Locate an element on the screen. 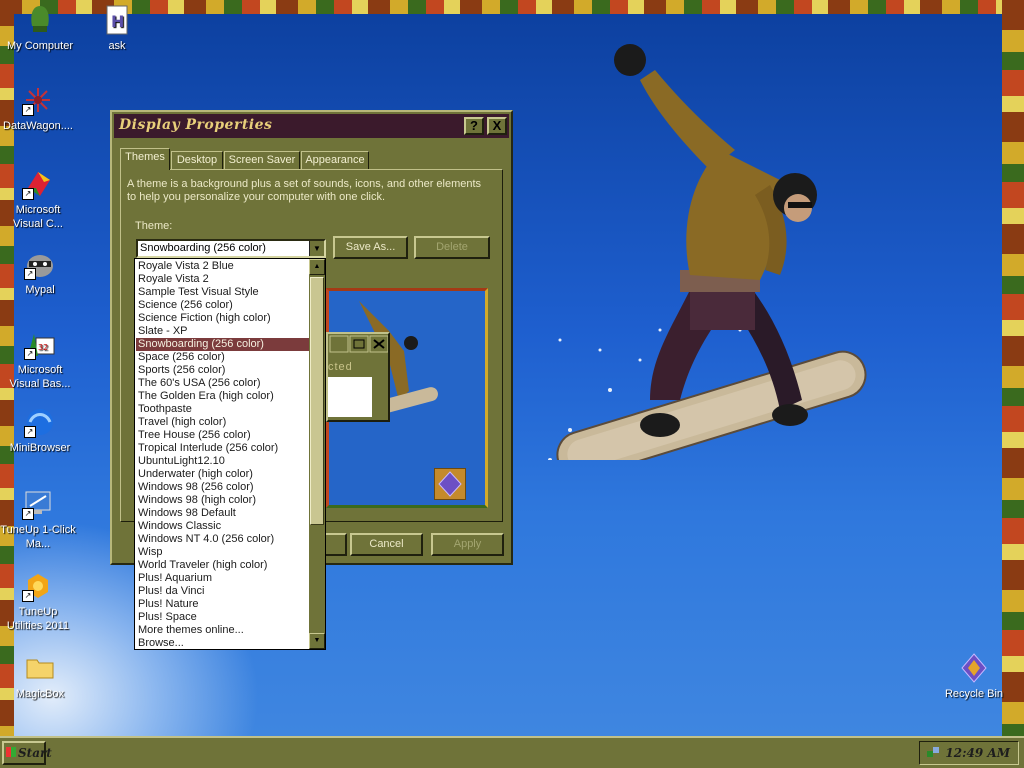  preview-title-bar is located at coordinates (358, 345).